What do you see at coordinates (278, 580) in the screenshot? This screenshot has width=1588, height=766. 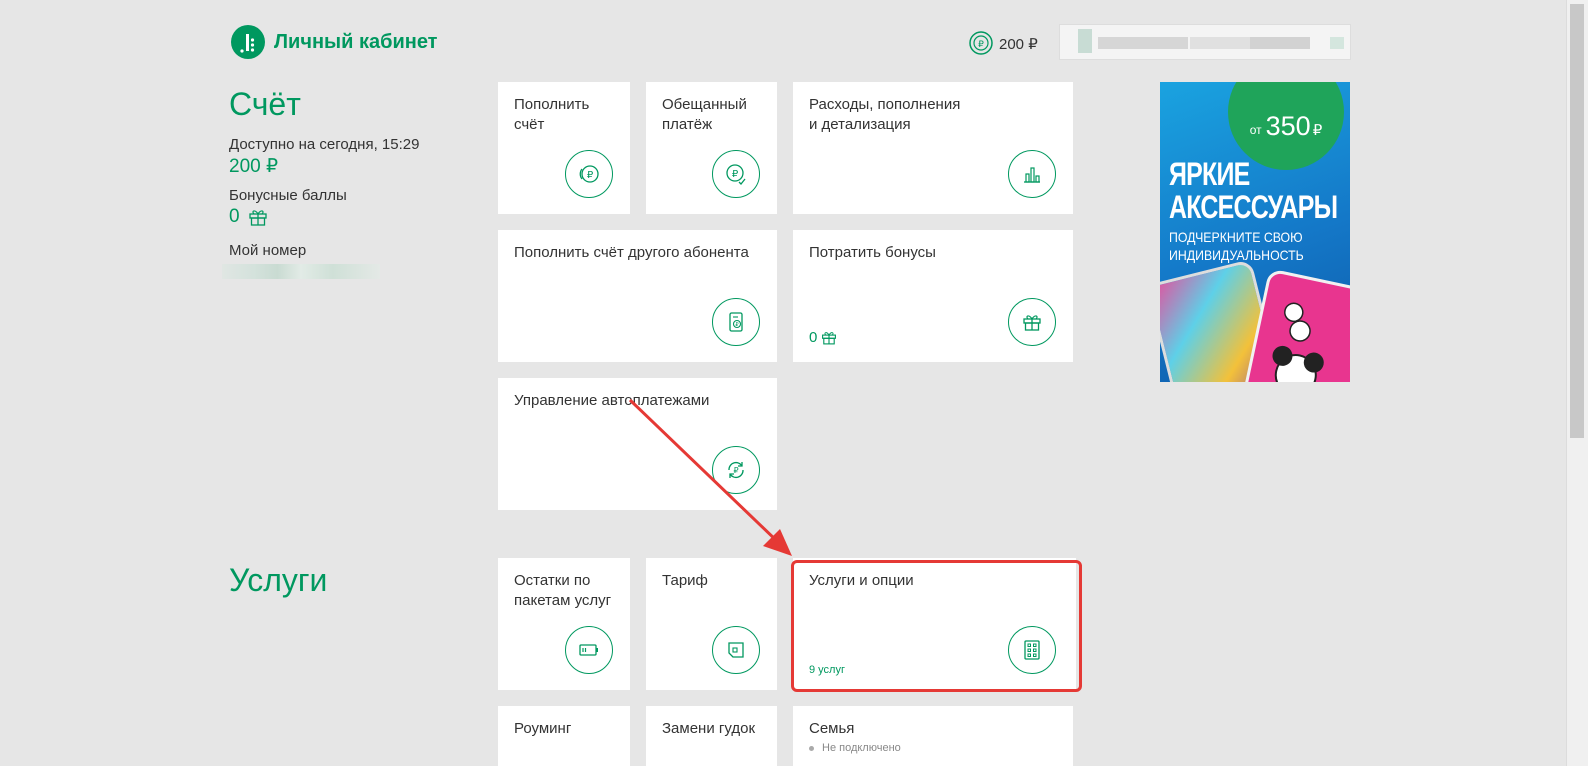 I see `services-heading: Услуги` at bounding box center [278, 580].